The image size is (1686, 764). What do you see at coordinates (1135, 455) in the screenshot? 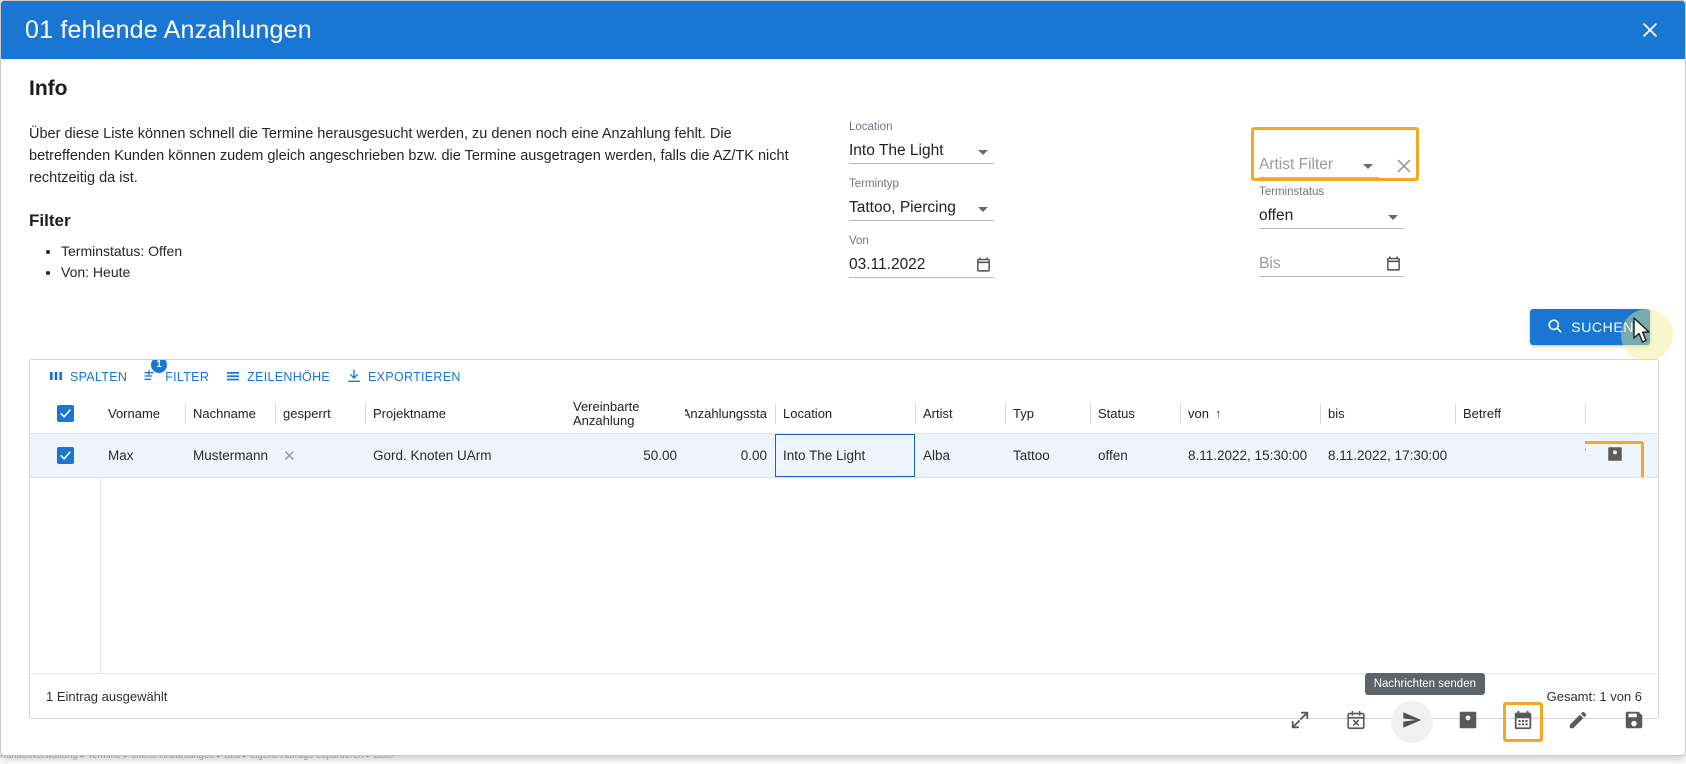
I see `cell-status: offen` at bounding box center [1135, 455].